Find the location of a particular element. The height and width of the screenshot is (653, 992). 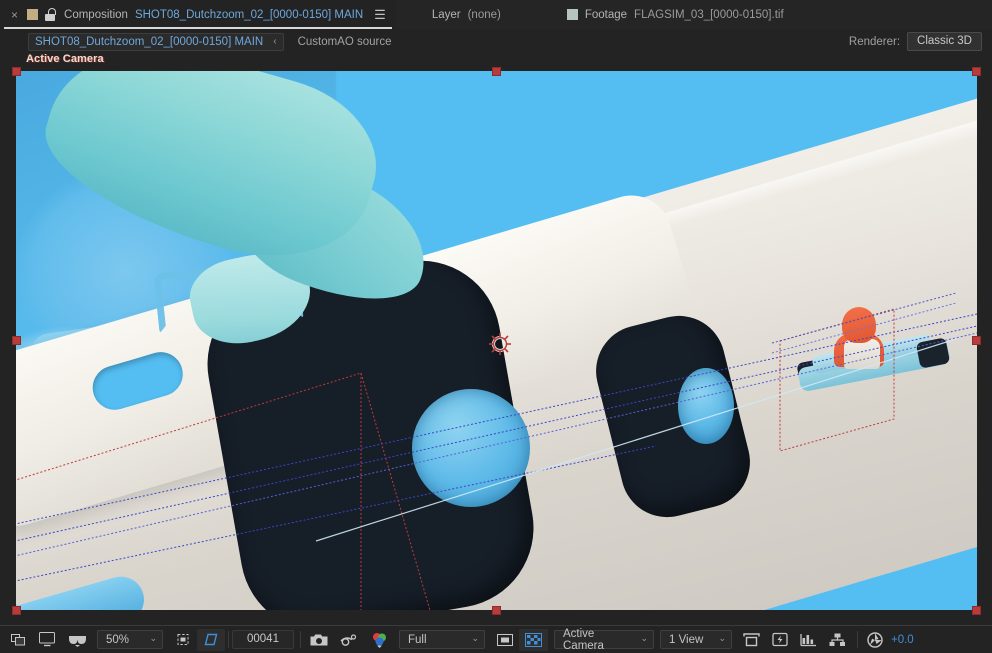

selection-handle-bottom-right is located at coordinates (976, 610).